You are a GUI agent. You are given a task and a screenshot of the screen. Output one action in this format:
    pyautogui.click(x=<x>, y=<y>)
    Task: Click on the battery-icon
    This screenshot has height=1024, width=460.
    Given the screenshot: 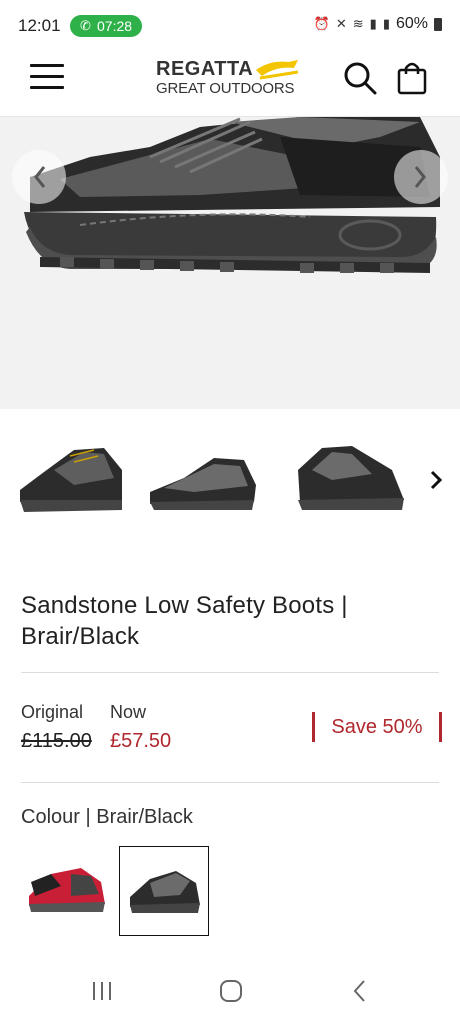 What is the action you would take?
    pyautogui.click(x=438, y=24)
    